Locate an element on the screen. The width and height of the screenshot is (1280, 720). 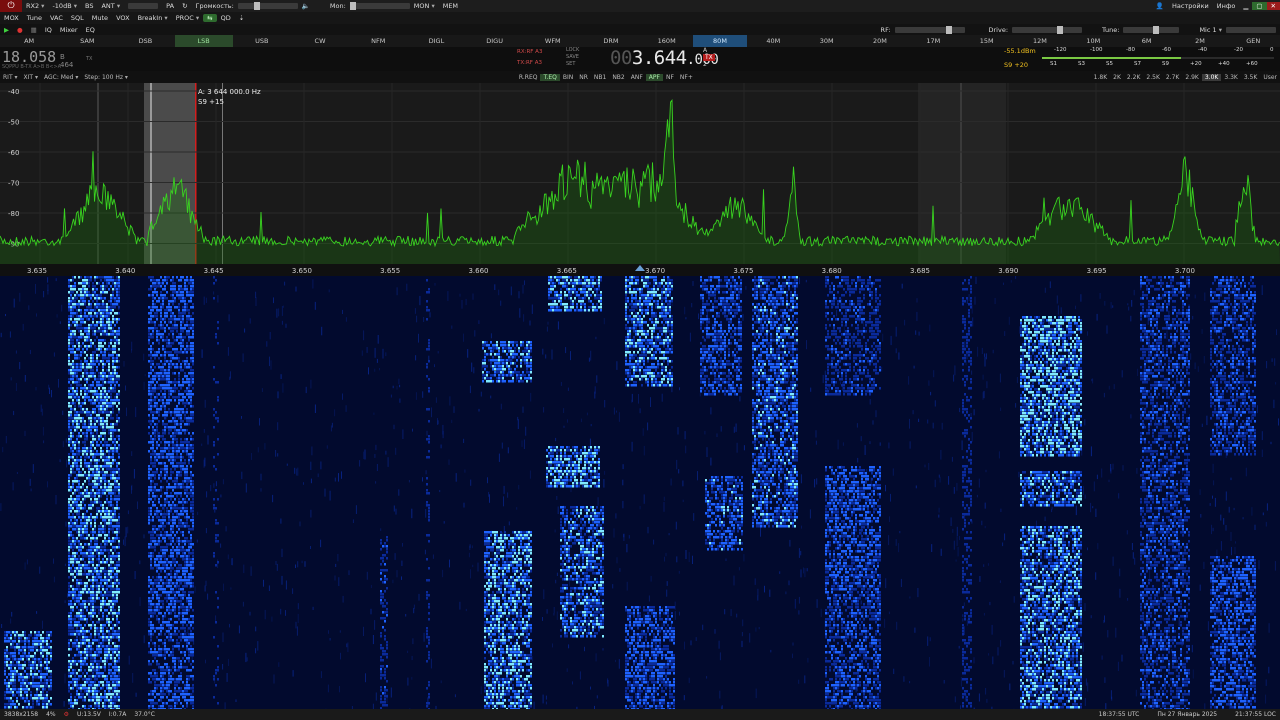
mox-button: MOX is located at coordinates (11, 18).